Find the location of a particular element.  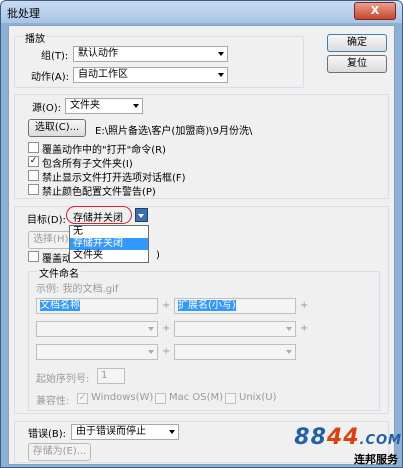

suppress-color-warning-label: 禁止颜色配置文件警告(P) is located at coordinates (99, 192).